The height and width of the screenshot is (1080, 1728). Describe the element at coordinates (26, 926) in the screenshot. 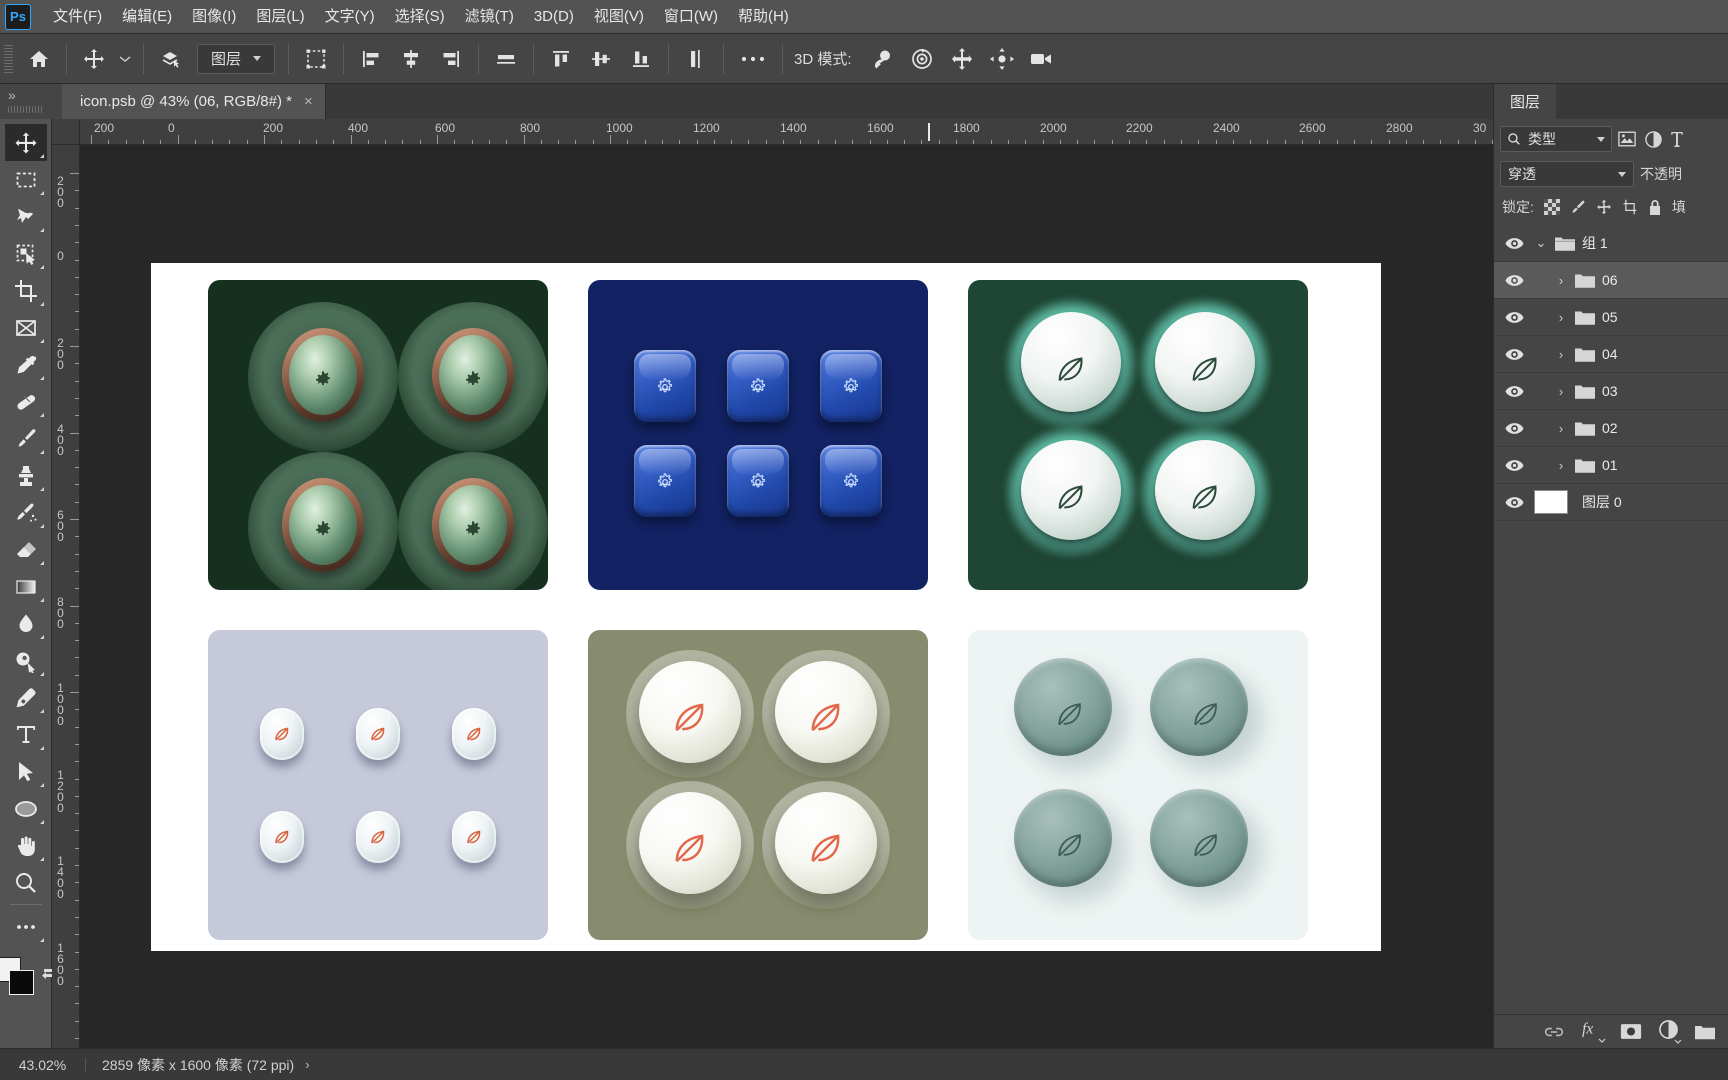

I see `edit-toolbar-button` at that location.